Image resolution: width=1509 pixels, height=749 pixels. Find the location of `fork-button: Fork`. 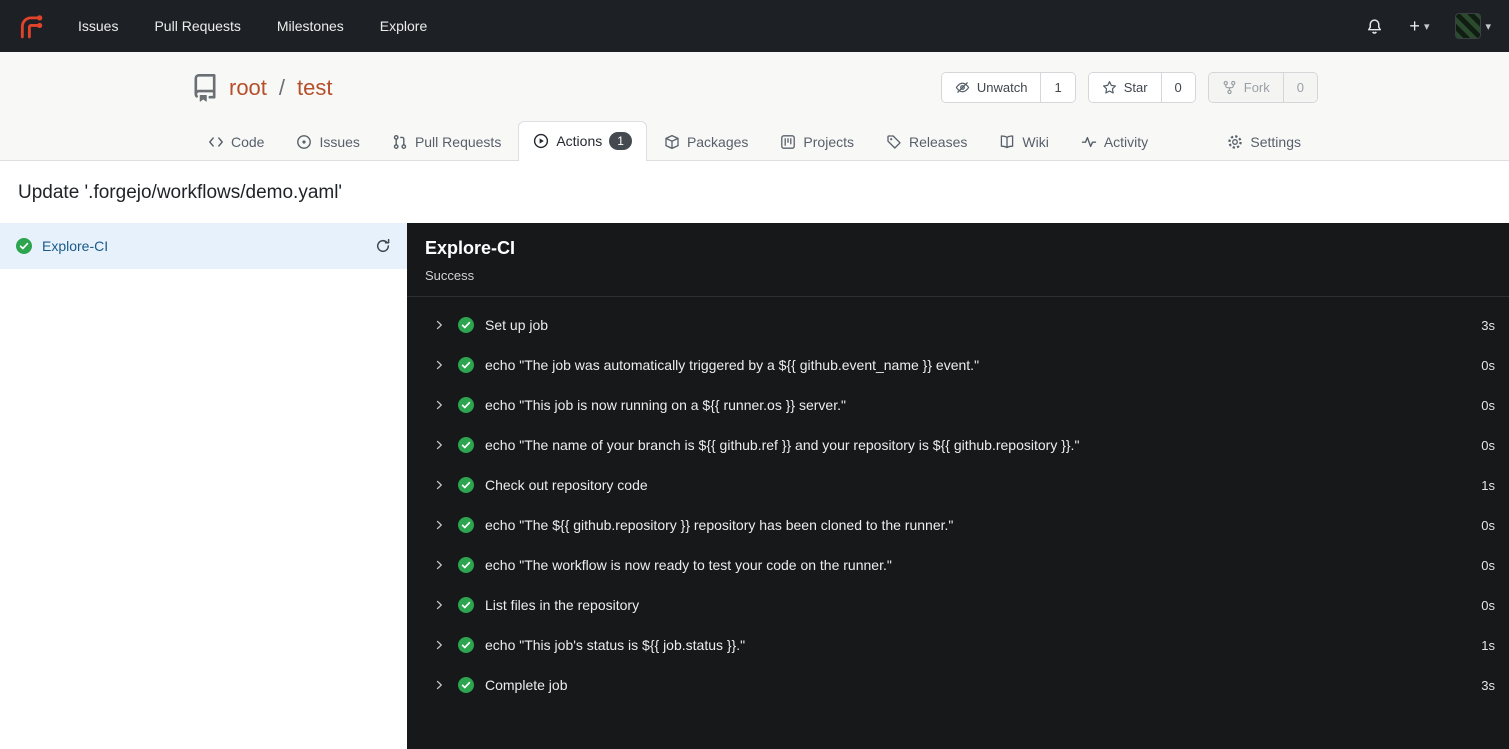

fork-button: Fork is located at coordinates (1245, 87).